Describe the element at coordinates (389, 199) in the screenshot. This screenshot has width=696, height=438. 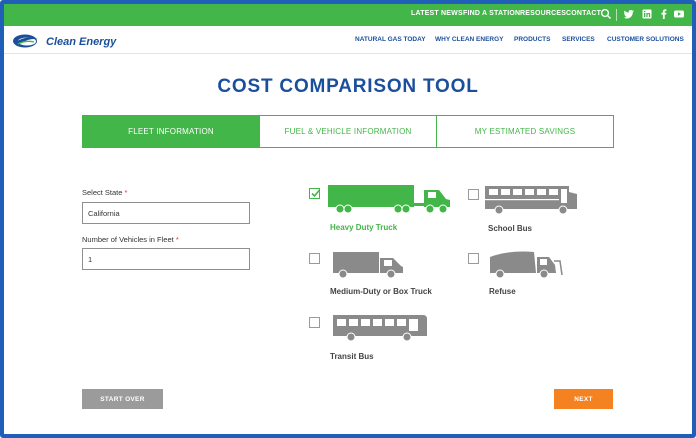
I see `semi-truck-icon` at that location.